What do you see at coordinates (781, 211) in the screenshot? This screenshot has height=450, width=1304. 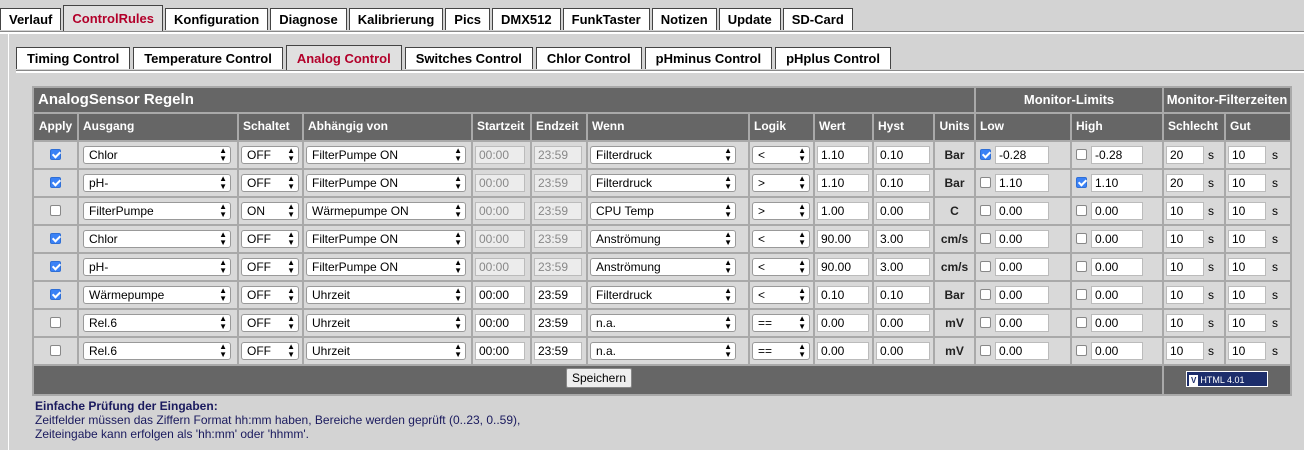 I see `logik-select: > ▲ ▼` at bounding box center [781, 211].